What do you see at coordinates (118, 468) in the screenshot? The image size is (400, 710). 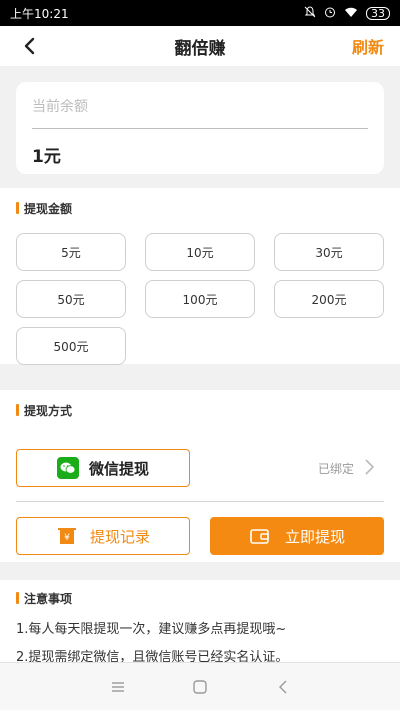 I see `wechat-withdraw-label: 微信提现` at bounding box center [118, 468].